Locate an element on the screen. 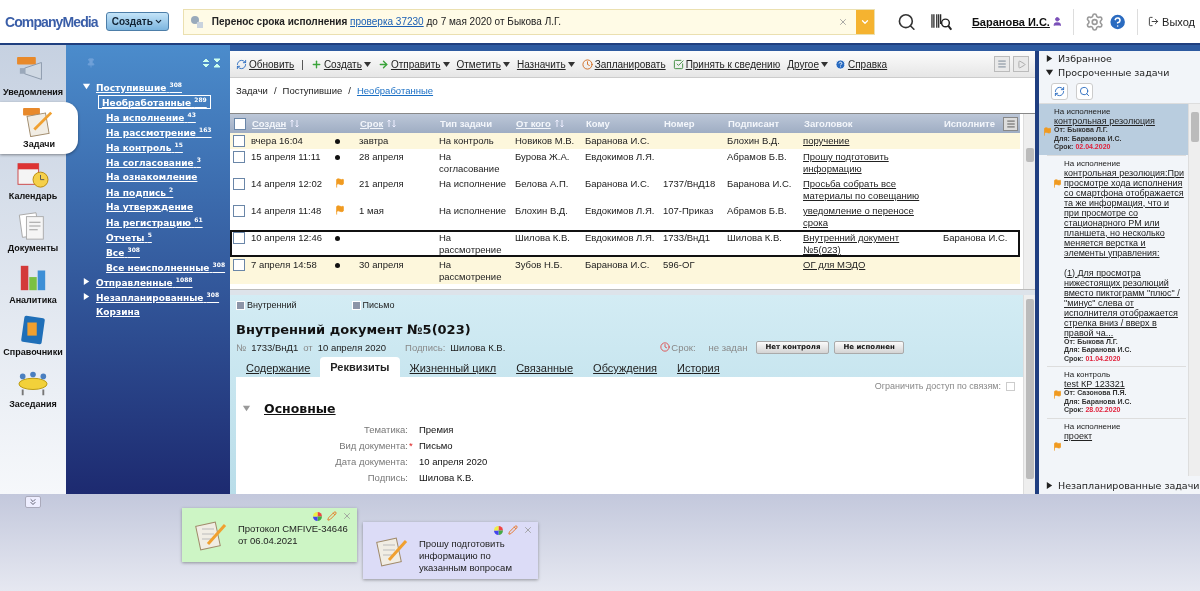 This screenshot has width=1200, height=591. search-button is located at coordinates (1084, 91).